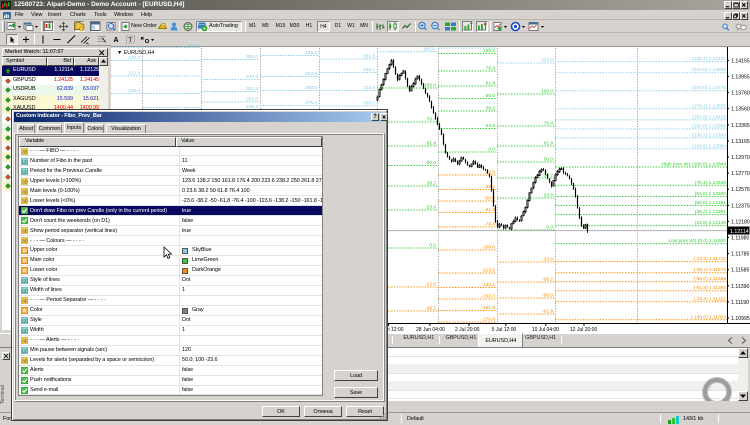 The width and height of the screenshot is (750, 425). What do you see at coordinates (710, 288) in the screenshot?
I see `svg-text: (-61.8) 1.11356` at bounding box center [710, 288].